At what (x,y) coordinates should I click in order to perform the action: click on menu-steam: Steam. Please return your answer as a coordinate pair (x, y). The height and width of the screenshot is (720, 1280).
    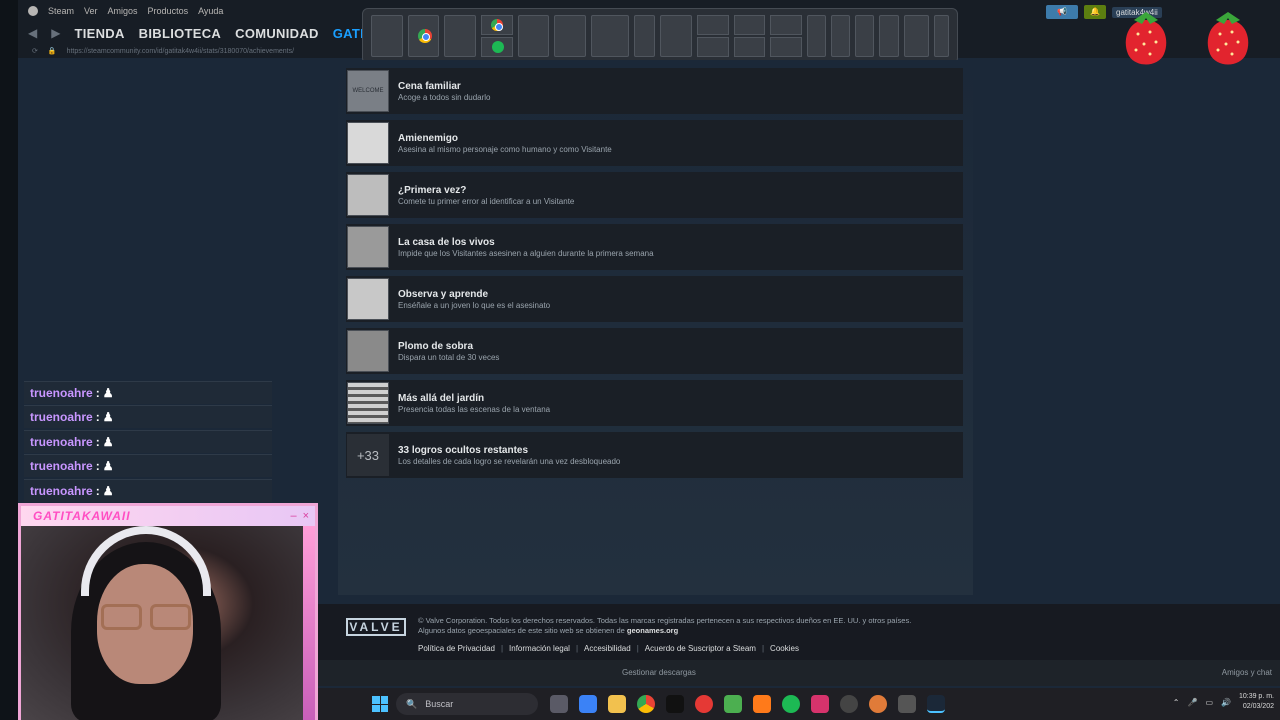
    Looking at the image, I should click on (61, 11).